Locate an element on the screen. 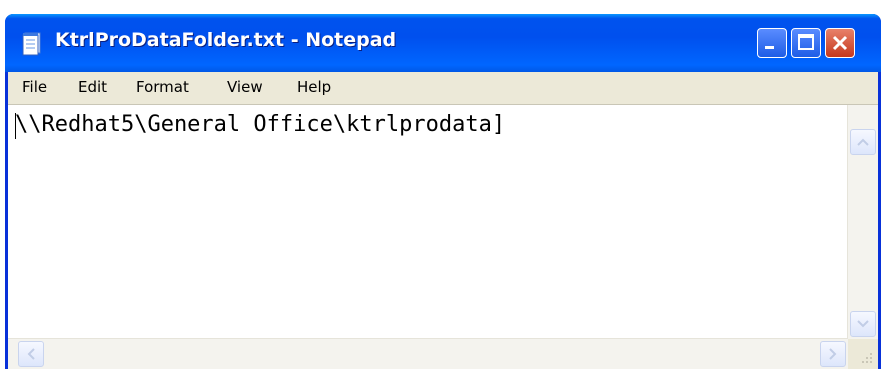 The width and height of the screenshot is (886, 369). maximize-icon is located at coordinates (806, 42).